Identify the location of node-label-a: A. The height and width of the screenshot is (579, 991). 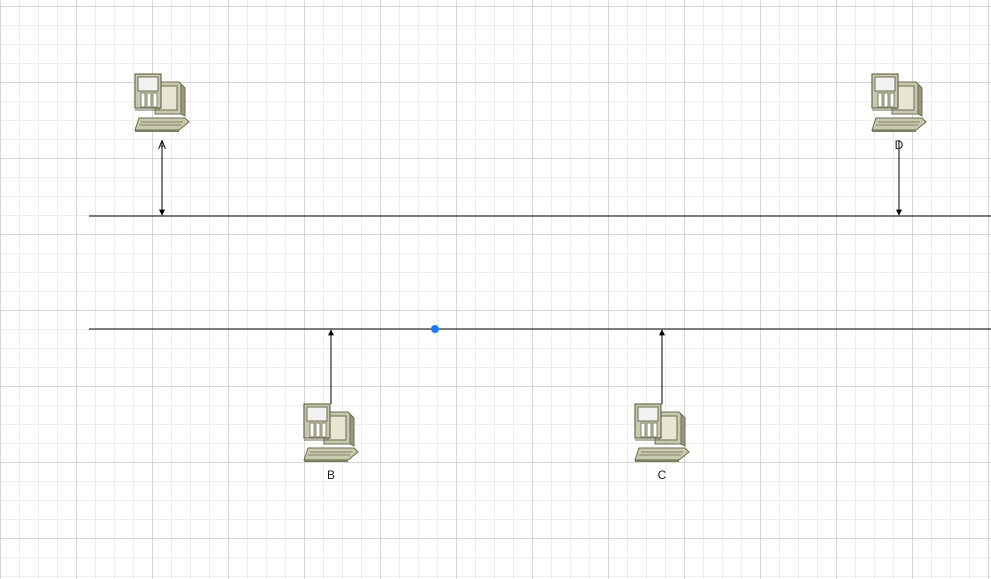
(162, 145).